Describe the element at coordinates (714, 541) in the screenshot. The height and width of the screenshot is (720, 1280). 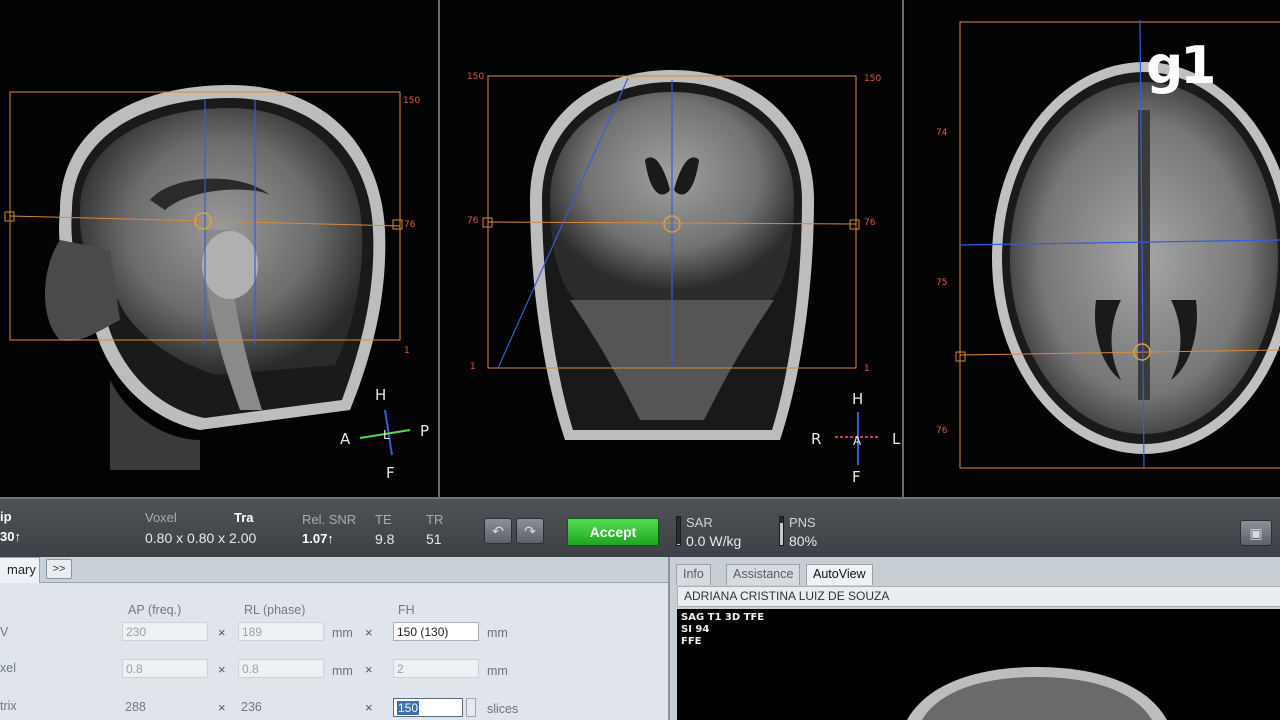
I see `sar-value: 0.0 W/kg` at that location.